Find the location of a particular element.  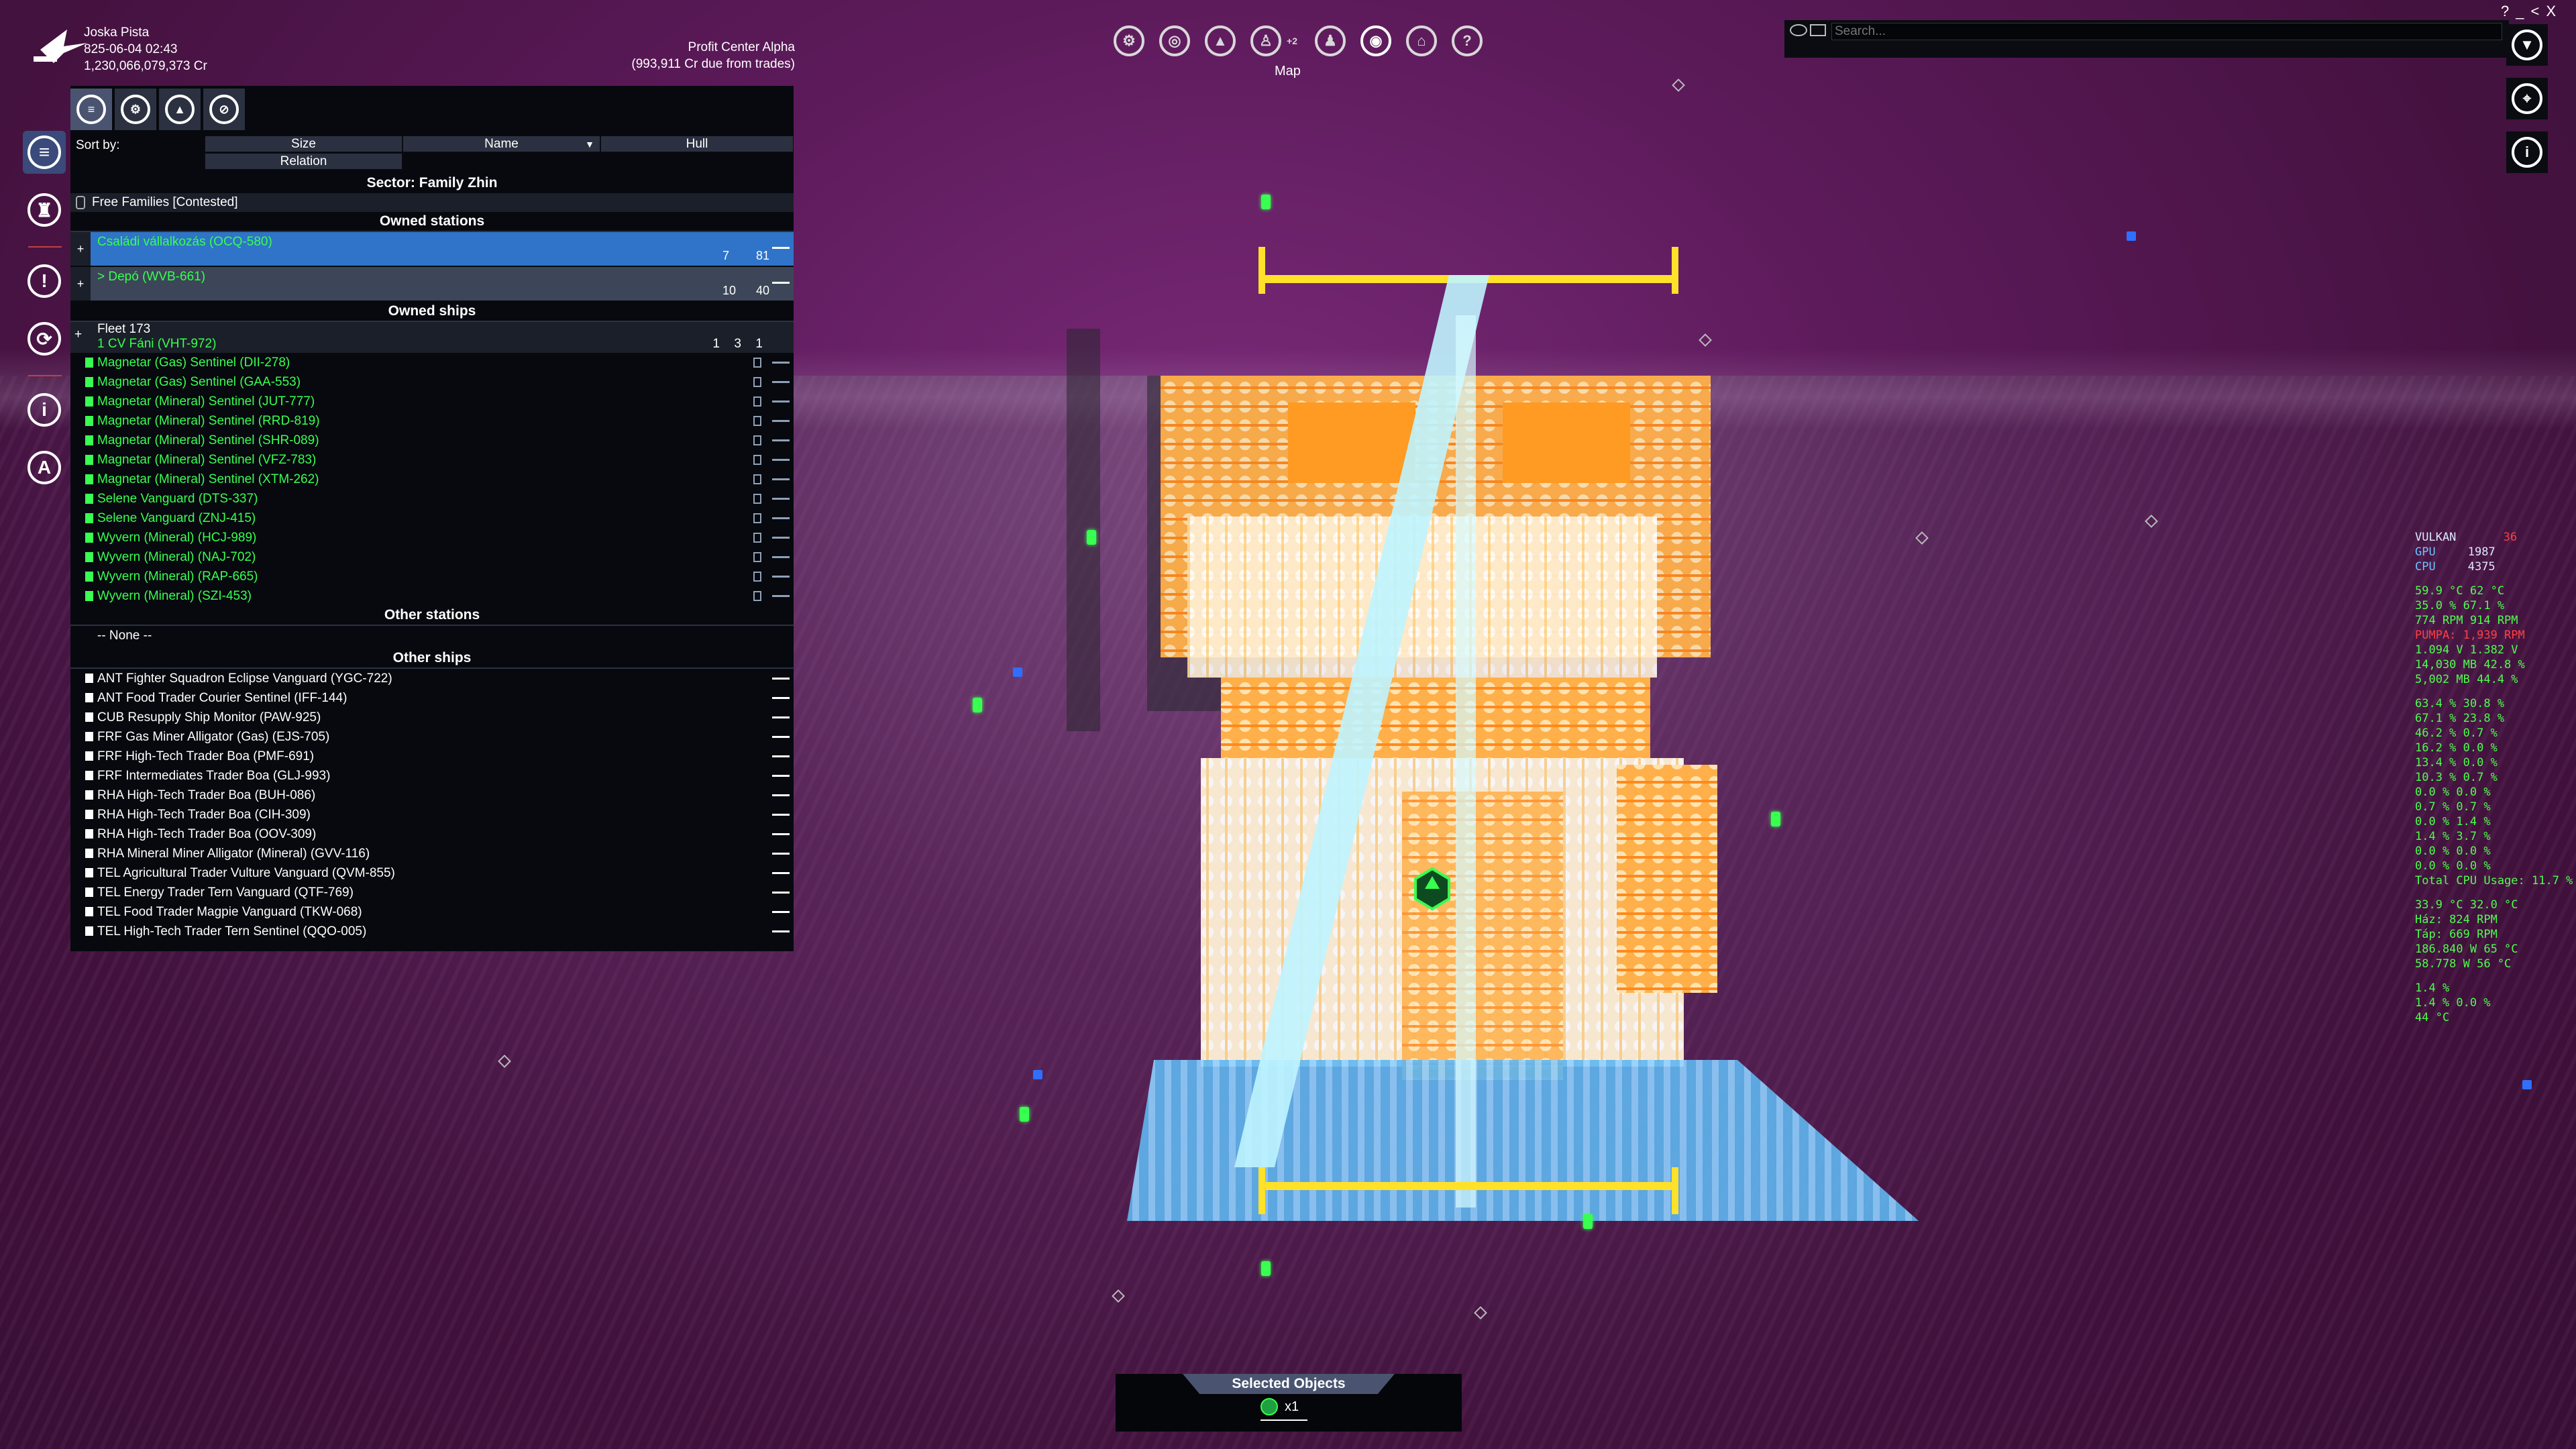

owned-ship-row: Wyvern (Mineral) (RAP-665) is located at coordinates (432, 576).